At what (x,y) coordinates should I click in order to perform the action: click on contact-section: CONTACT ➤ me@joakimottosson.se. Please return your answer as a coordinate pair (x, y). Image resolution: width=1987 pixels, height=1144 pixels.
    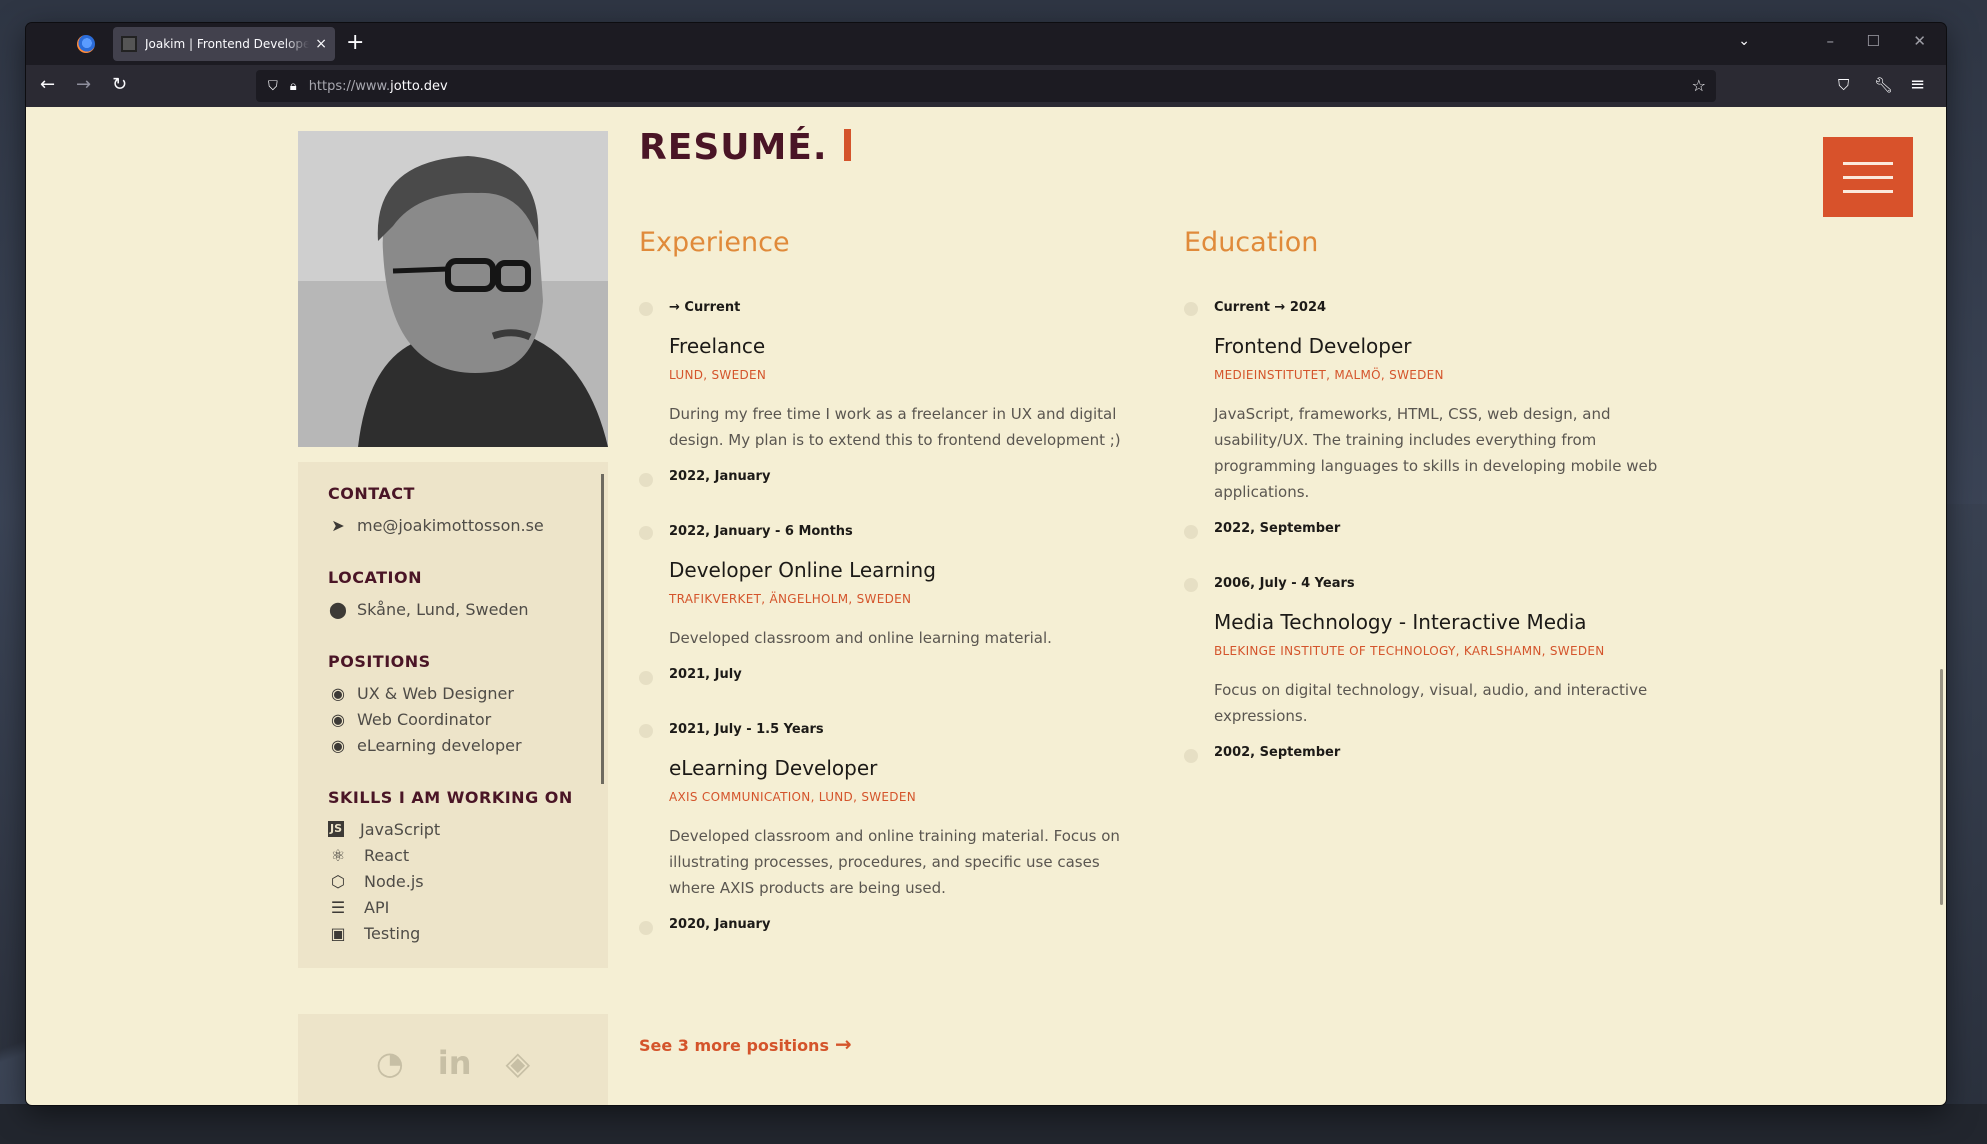
    Looking at the image, I should click on (453, 511).